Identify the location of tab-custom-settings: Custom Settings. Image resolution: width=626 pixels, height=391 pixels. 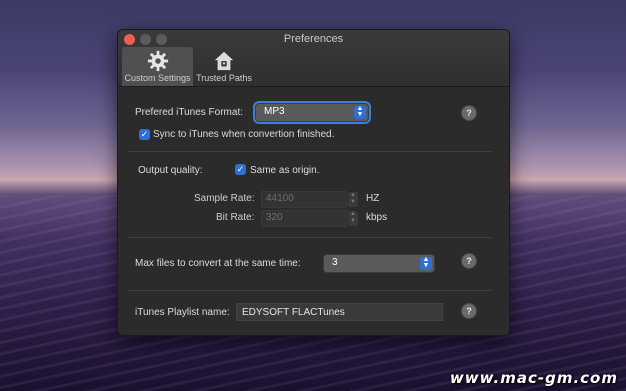
(157, 66).